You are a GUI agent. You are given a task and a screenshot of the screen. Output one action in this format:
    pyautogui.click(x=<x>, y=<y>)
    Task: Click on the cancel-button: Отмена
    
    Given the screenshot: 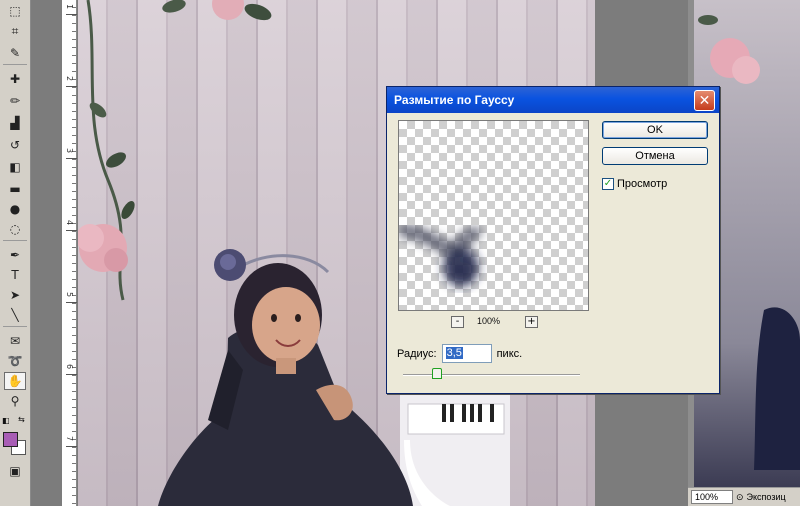 What is the action you would take?
    pyautogui.click(x=655, y=156)
    